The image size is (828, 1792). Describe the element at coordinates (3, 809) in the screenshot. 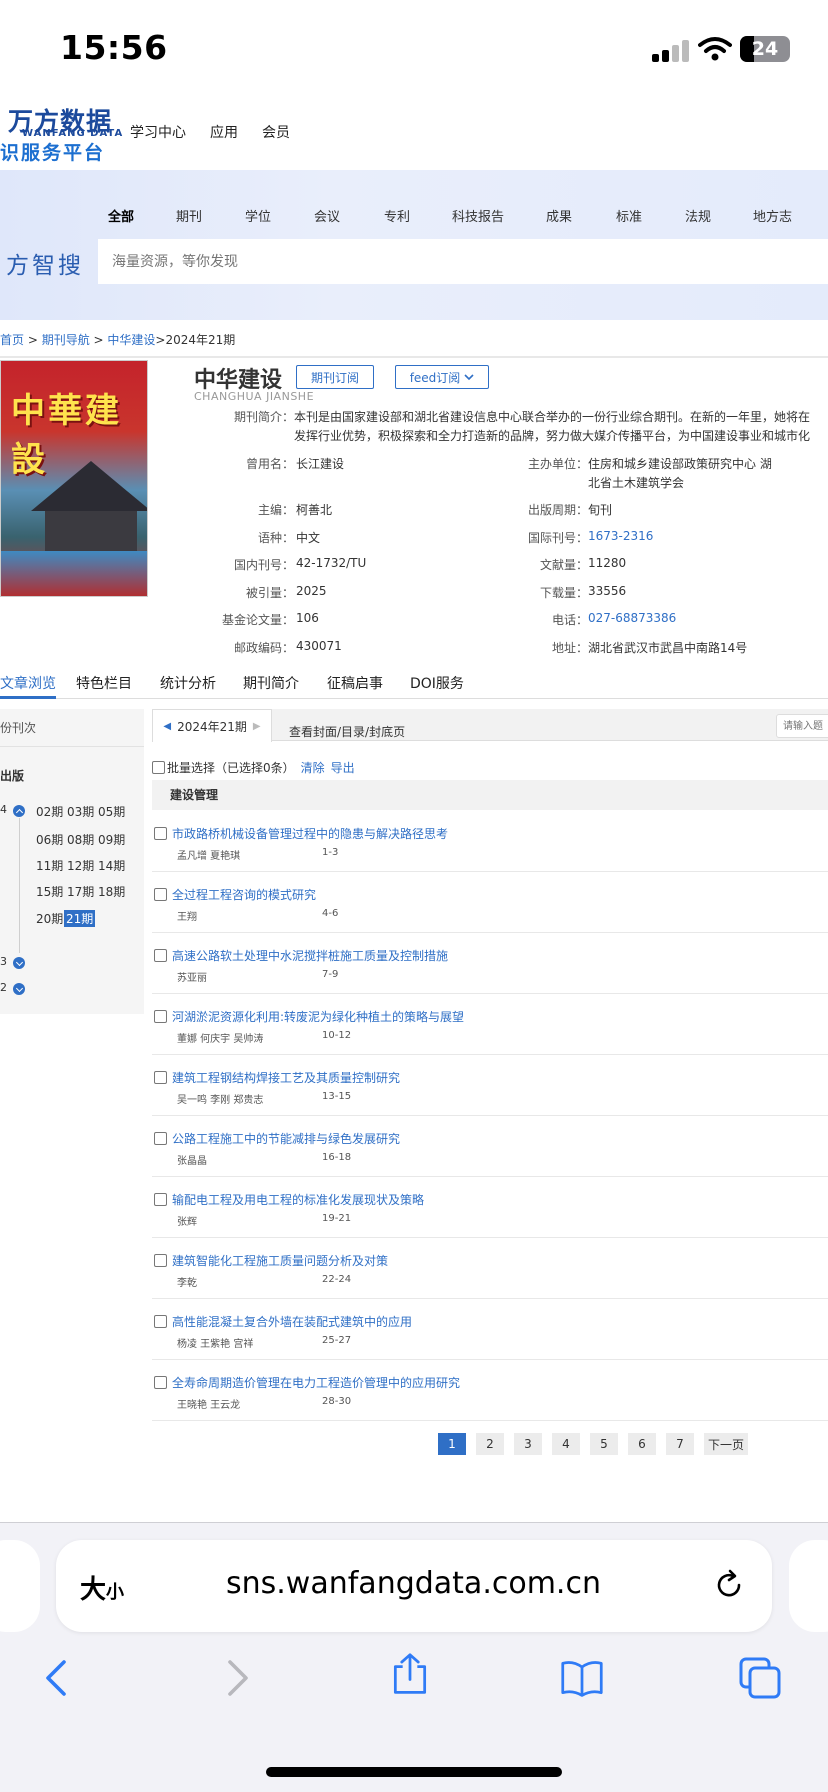

I see `year-label: 4` at that location.